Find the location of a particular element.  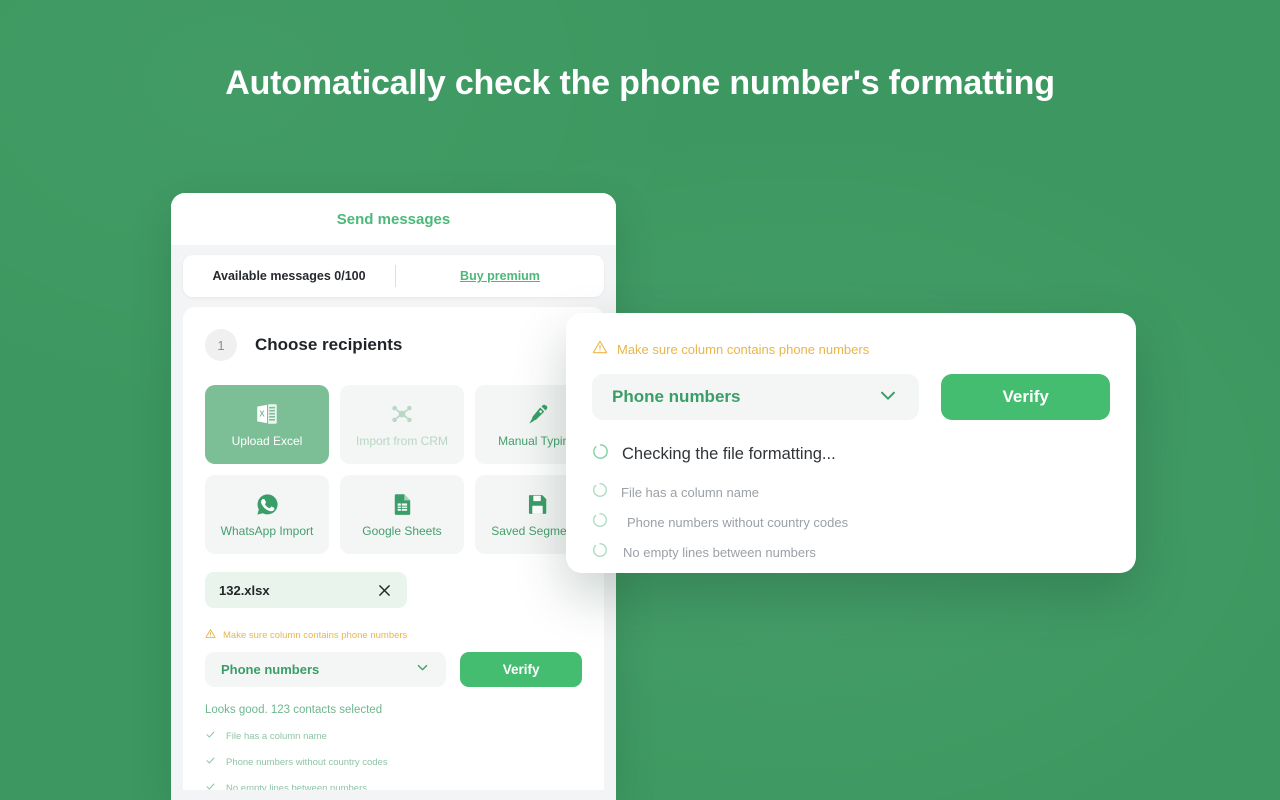

crm-network-icon is located at coordinates (402, 414).